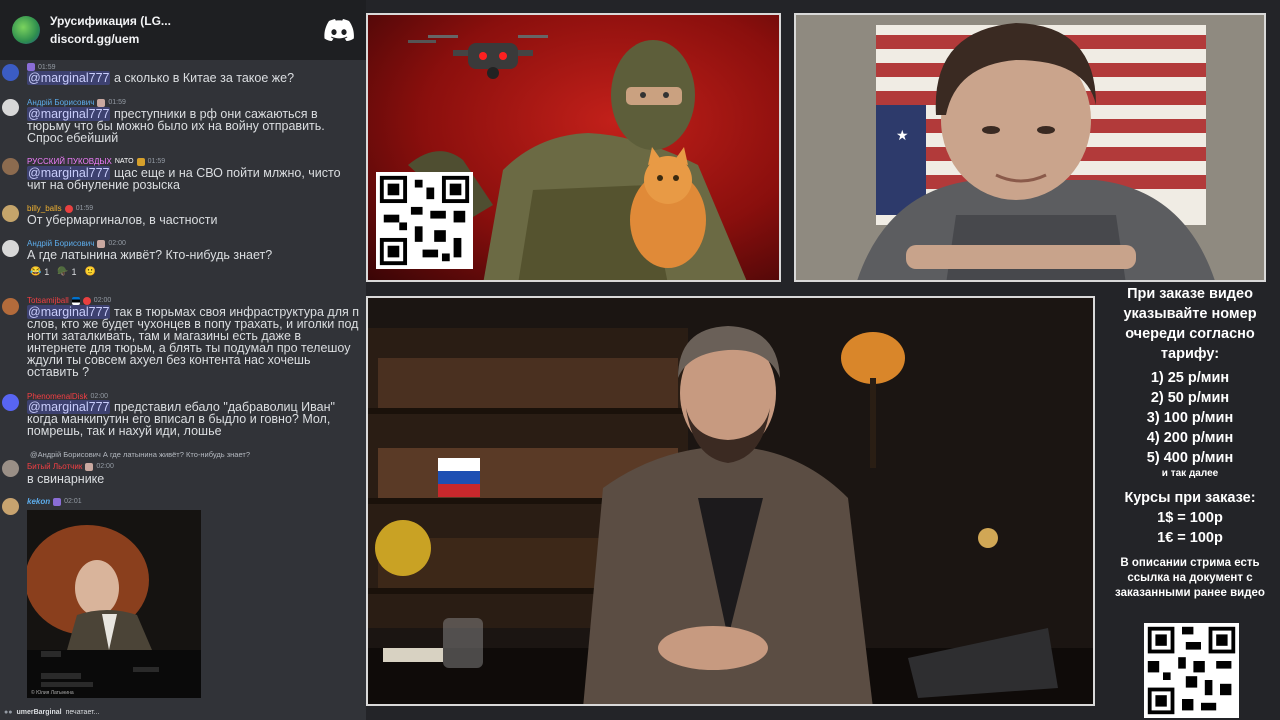  I want to click on message-meta: kekon 02:01, so click(54, 501).